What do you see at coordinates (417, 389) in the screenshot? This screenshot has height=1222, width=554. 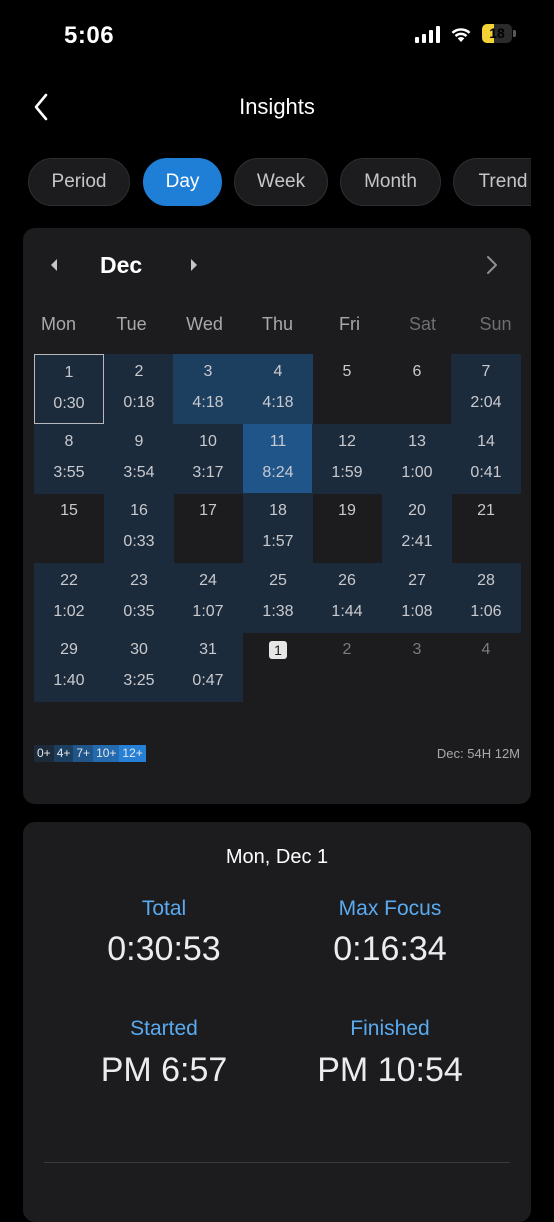 I see `calendar-day-cell: 6` at bounding box center [417, 389].